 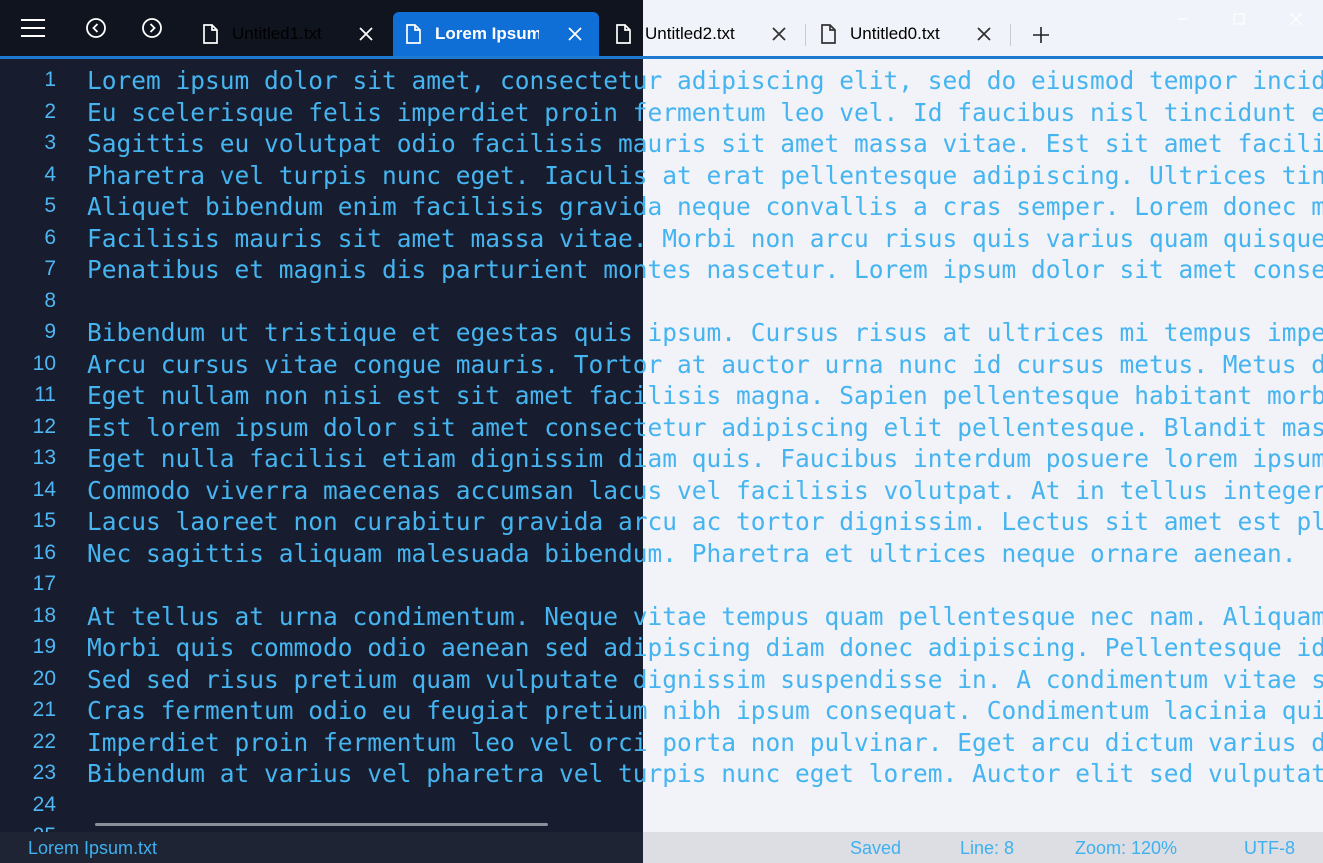 I want to click on status-encoding: UTF-8, so click(x=1269, y=848).